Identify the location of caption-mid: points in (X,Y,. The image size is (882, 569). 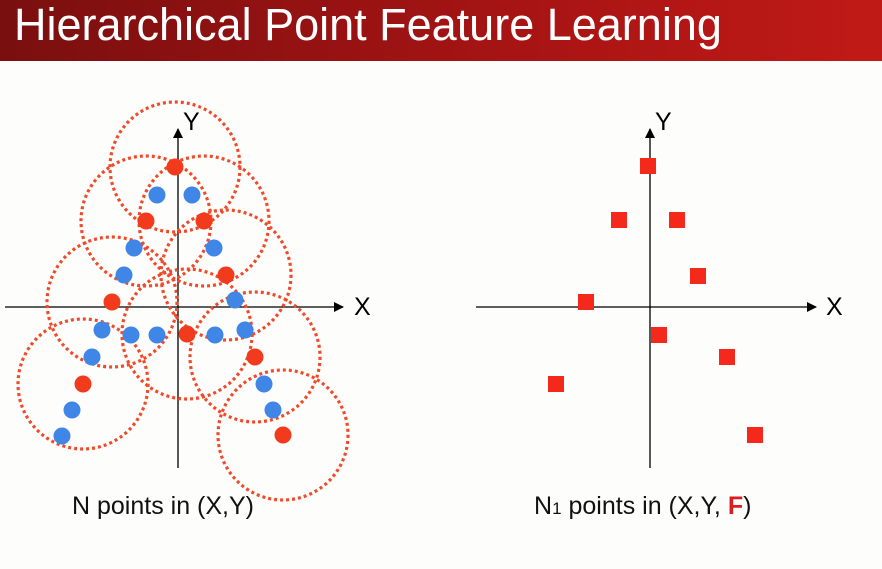
(644, 506).